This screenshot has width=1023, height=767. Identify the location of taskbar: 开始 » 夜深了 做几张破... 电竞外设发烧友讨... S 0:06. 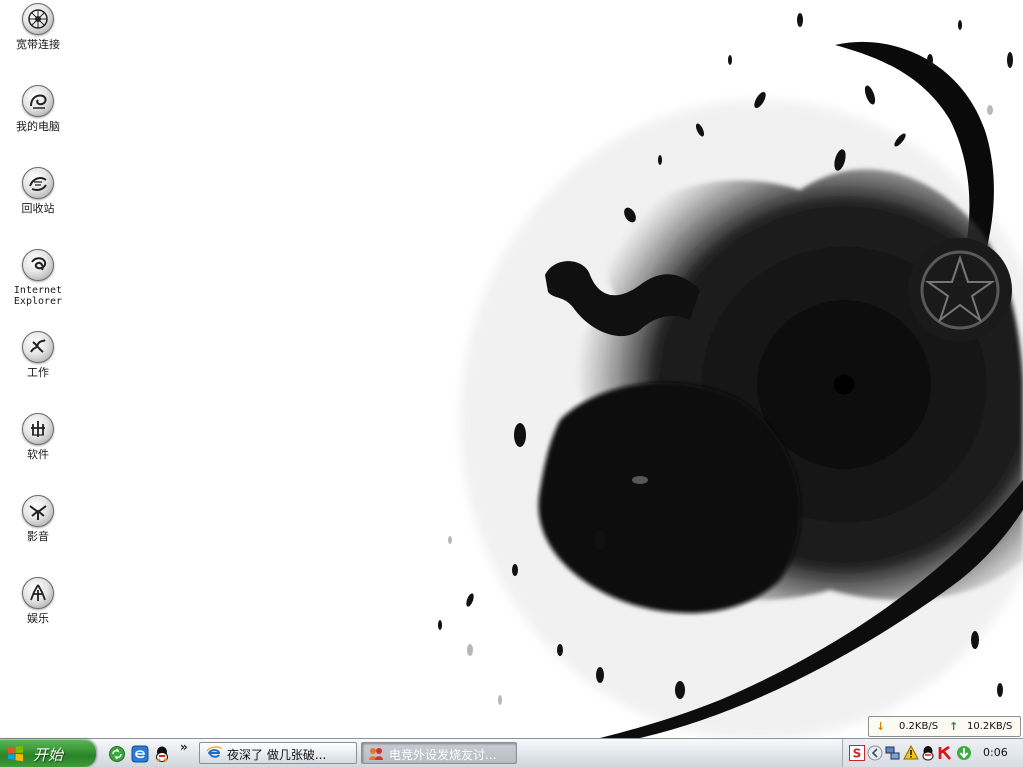
(511, 752).